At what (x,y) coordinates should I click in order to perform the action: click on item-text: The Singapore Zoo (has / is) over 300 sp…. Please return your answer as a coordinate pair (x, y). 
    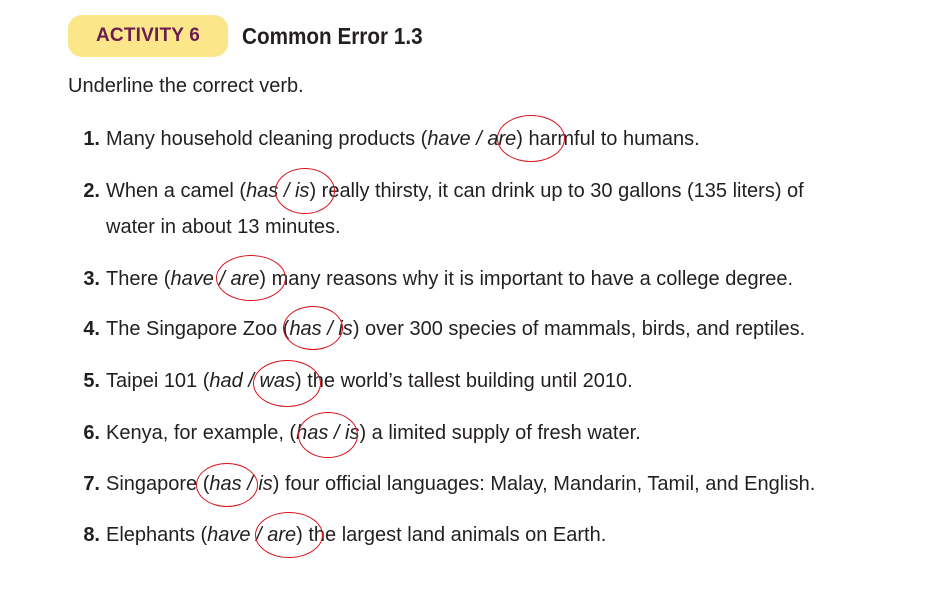
    Looking at the image, I should click on (456, 329).